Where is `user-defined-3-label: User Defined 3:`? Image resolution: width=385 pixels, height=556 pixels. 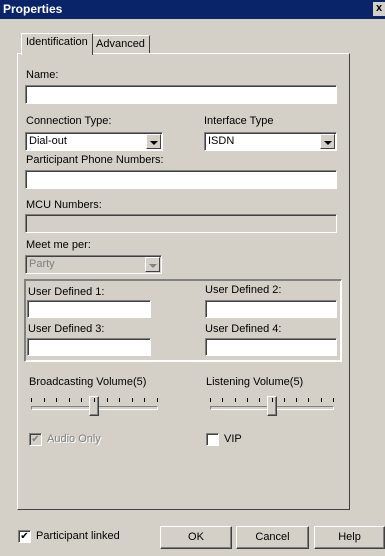 user-defined-3-label: User Defined 3: is located at coordinates (66, 329).